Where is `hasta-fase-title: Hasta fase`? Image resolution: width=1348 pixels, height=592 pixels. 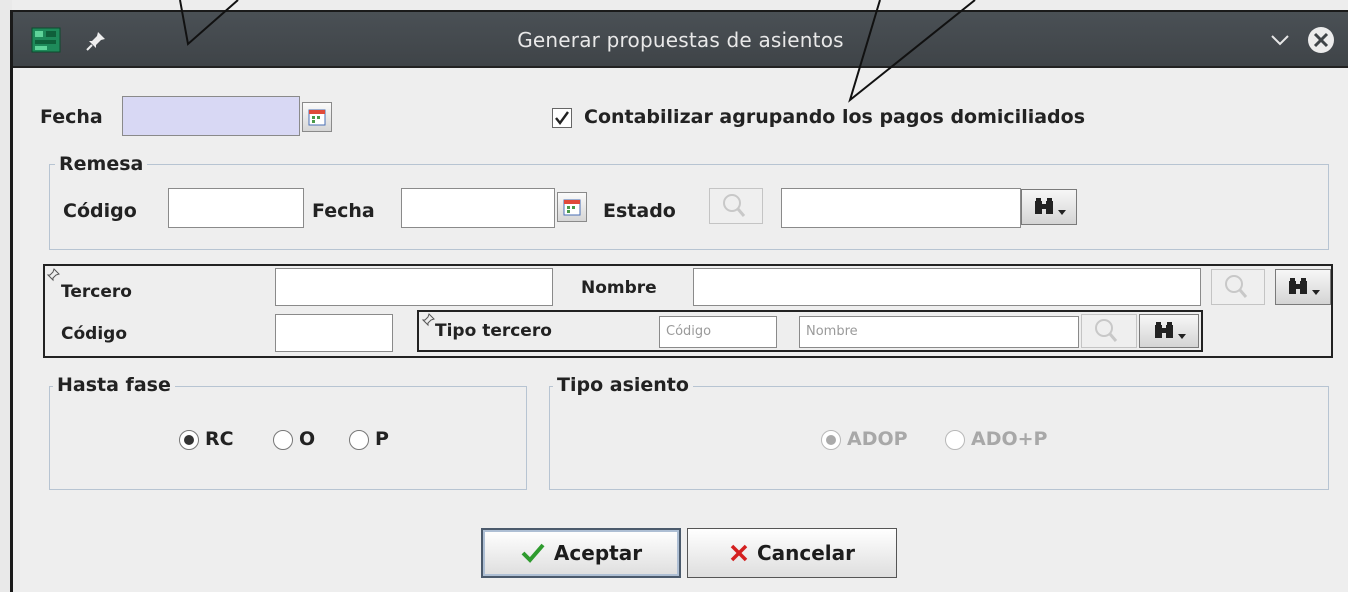 hasta-fase-title: Hasta fase is located at coordinates (114, 385).